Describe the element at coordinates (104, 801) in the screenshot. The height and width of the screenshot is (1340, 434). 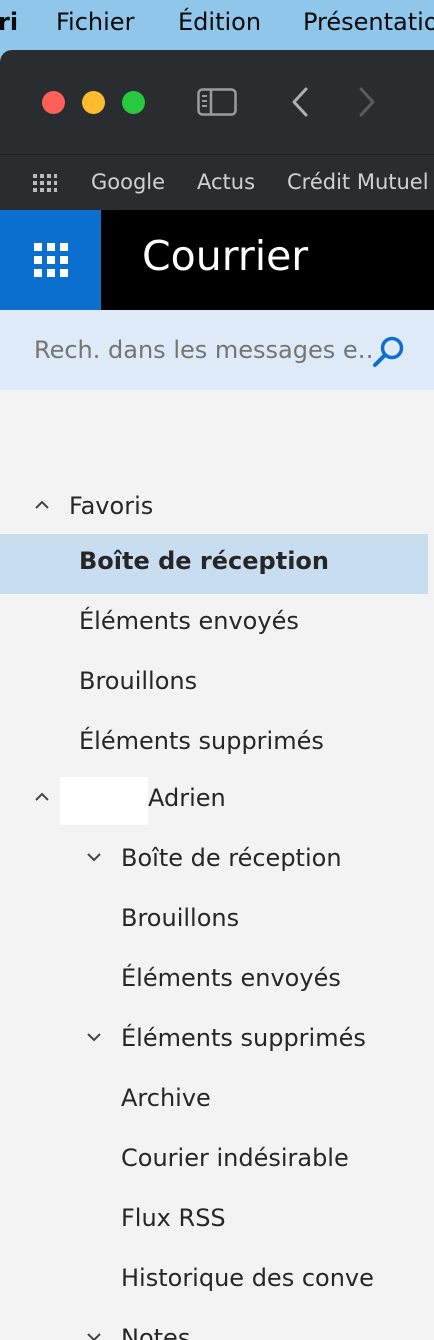
I see `redacted-account-name` at that location.